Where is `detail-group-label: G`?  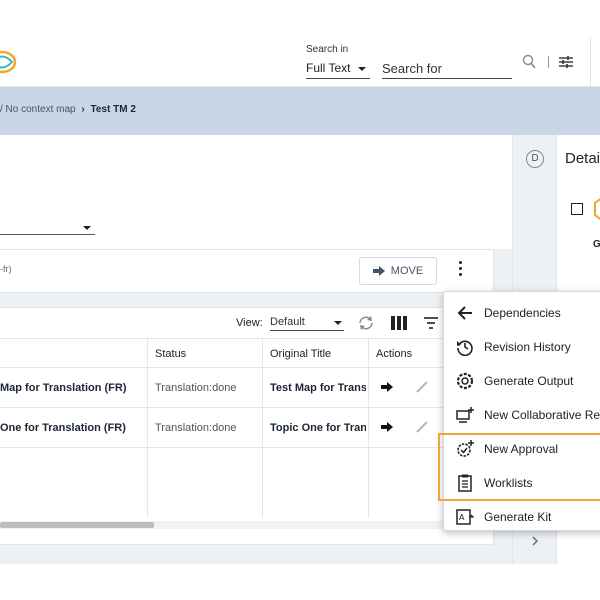 detail-group-label: G is located at coordinates (596, 244).